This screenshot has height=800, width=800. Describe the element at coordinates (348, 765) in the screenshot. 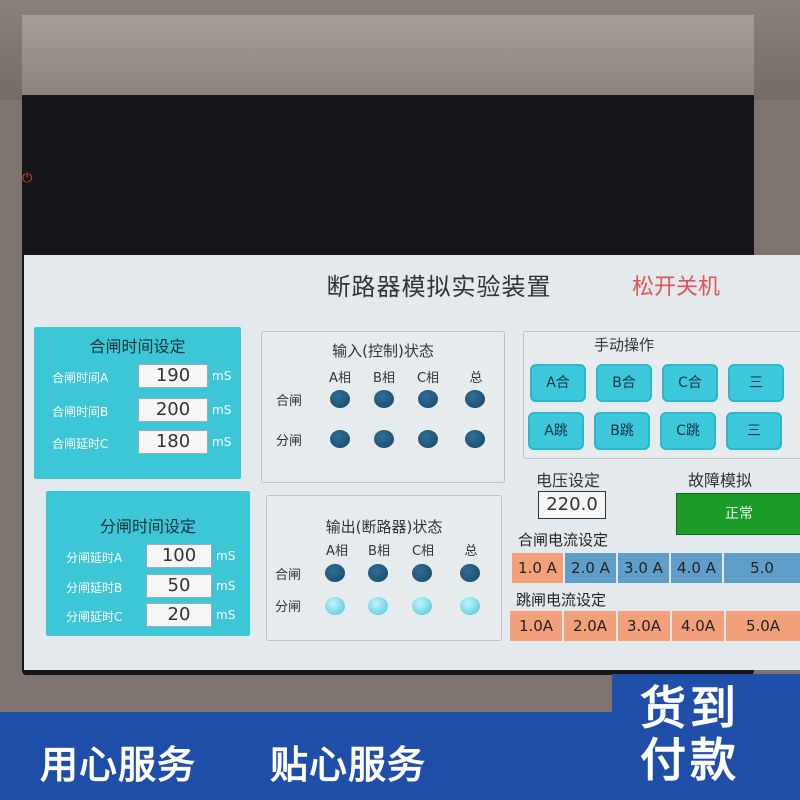

I see `slogan-caring-service: 贴心服务` at that location.